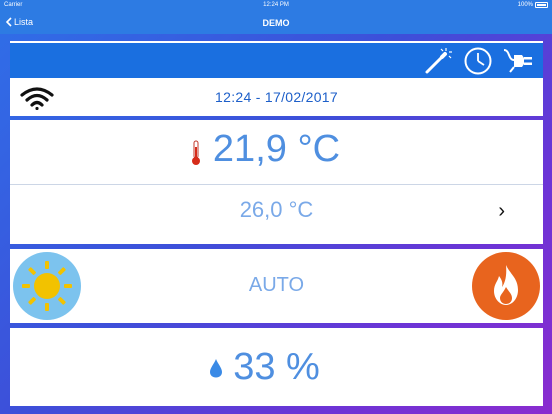 The width and height of the screenshot is (552, 414). Describe the element at coordinates (478, 61) in the screenshot. I see `clock-icon` at that location.